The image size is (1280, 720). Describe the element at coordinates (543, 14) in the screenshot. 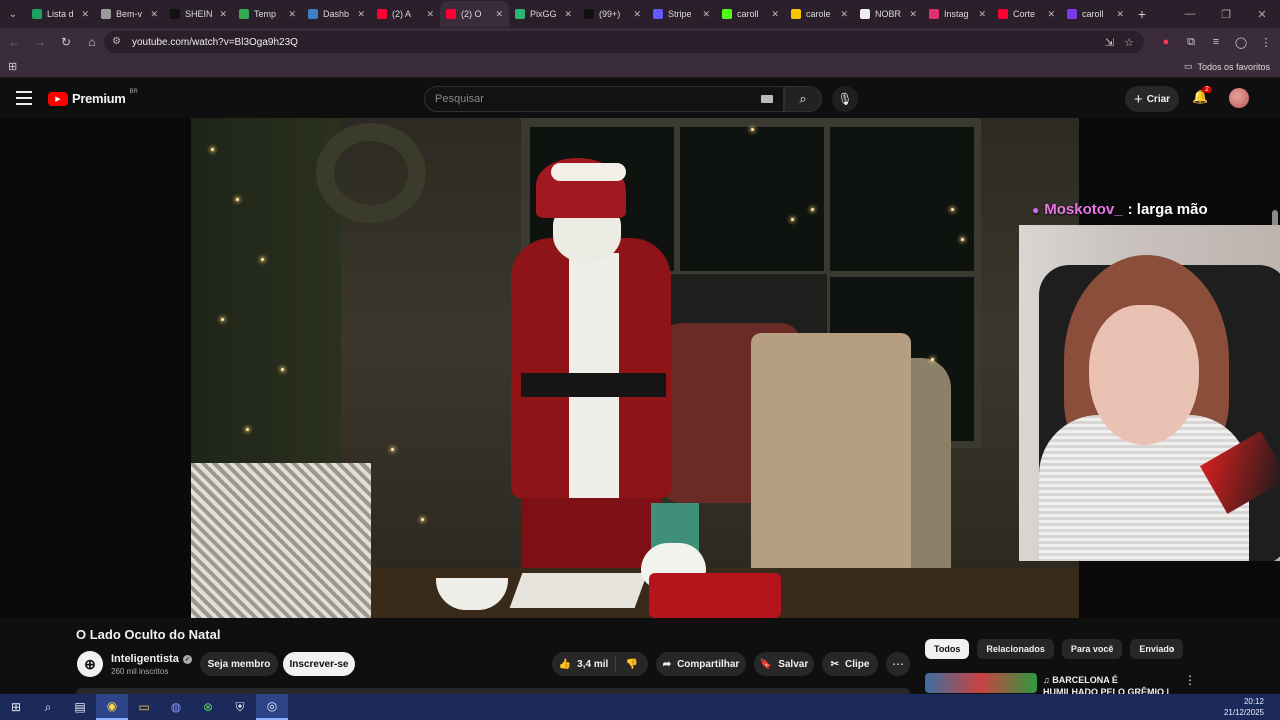

I see `browser-tab: PixGG ✕` at that location.